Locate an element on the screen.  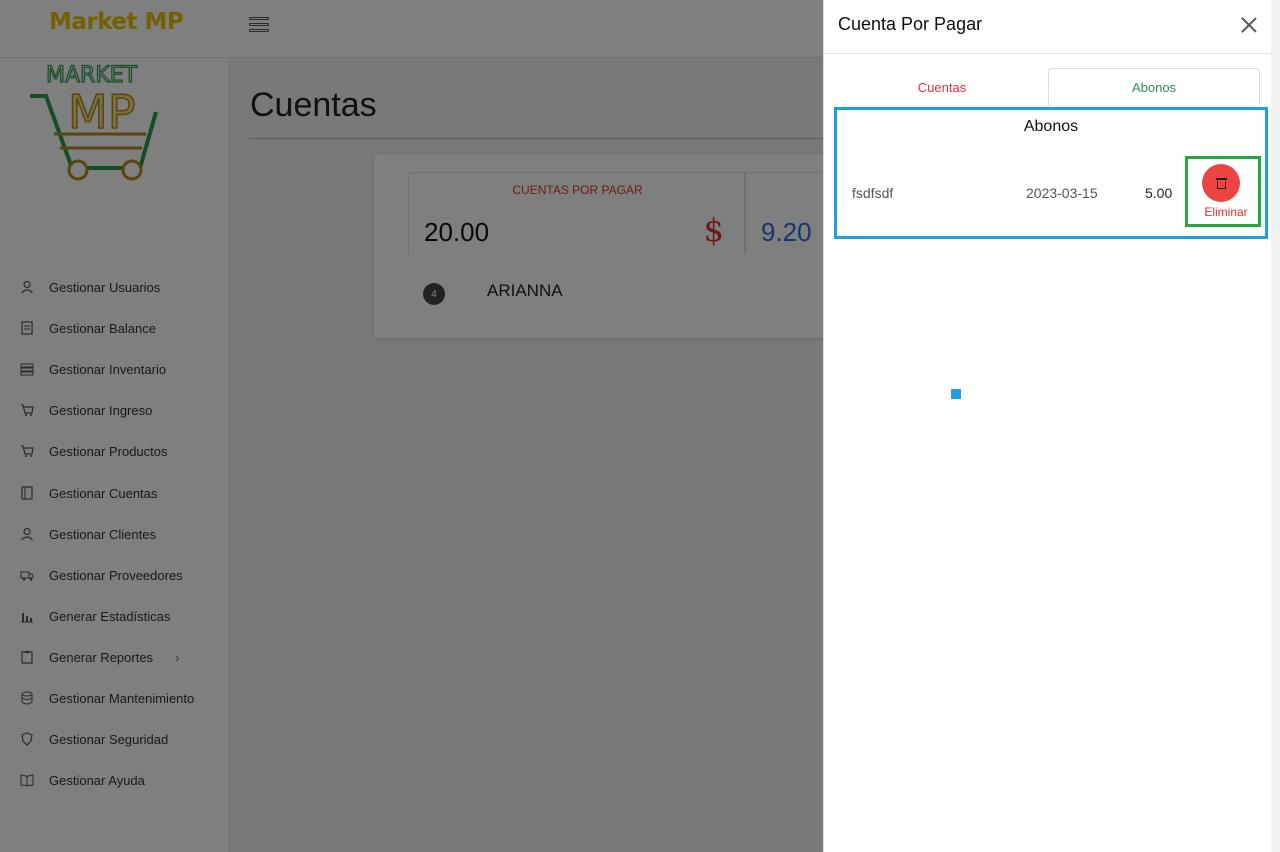
delete-action: Eliminar is located at coordinates (1223, 191).